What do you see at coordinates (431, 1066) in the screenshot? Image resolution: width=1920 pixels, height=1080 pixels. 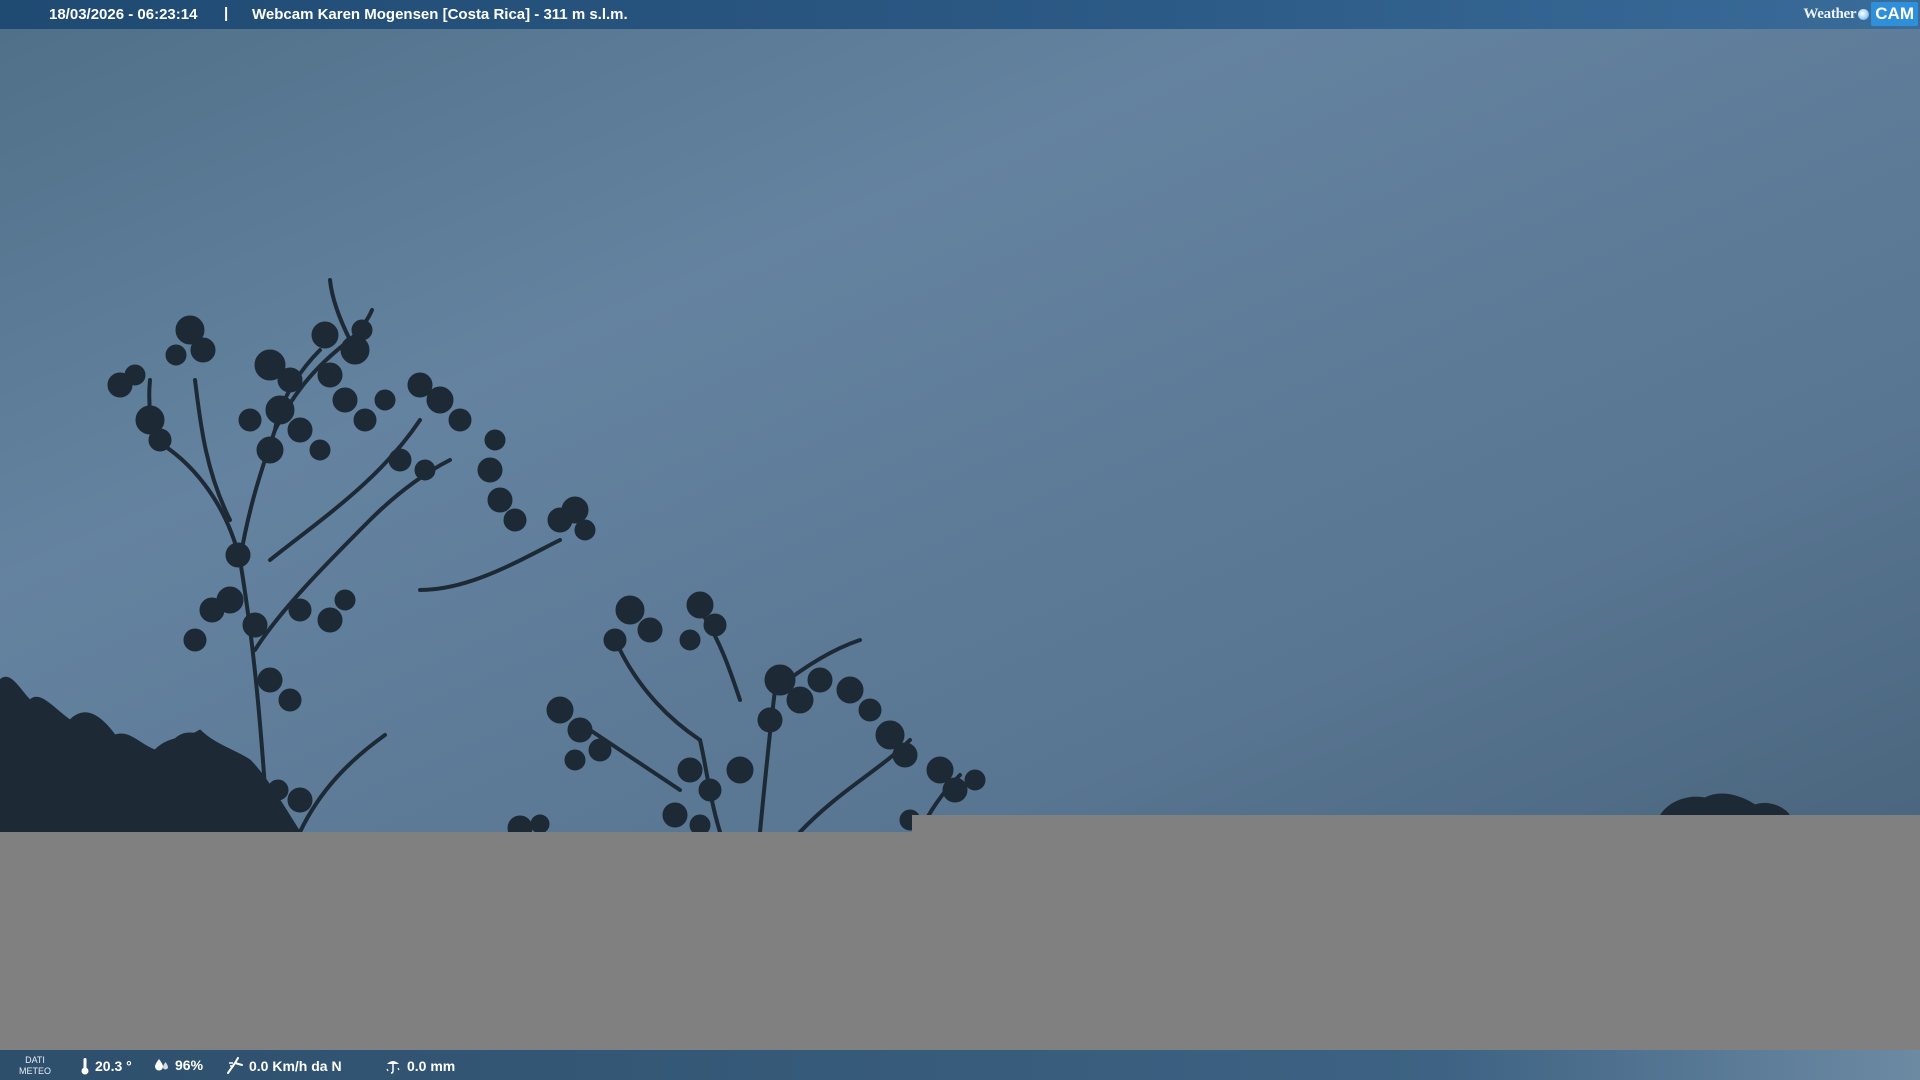 I see `rain-value: 0.0 mm` at bounding box center [431, 1066].